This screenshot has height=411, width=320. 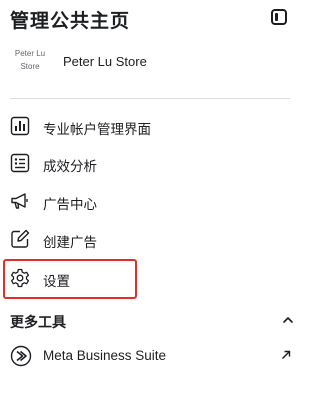 I want to click on megaphone-icon, so click(x=20, y=201).